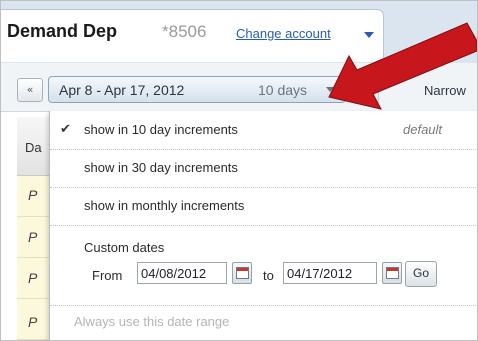  Describe the element at coordinates (30, 90) in the screenshot. I see `previous-range-button: «` at that location.